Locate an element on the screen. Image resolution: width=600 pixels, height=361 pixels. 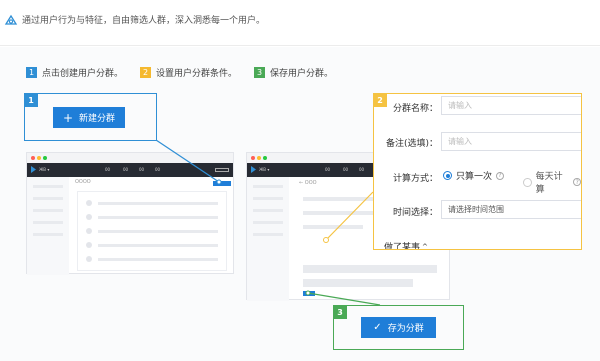
save-segment-button: ✓ 存为分群 is located at coordinates (398, 327).